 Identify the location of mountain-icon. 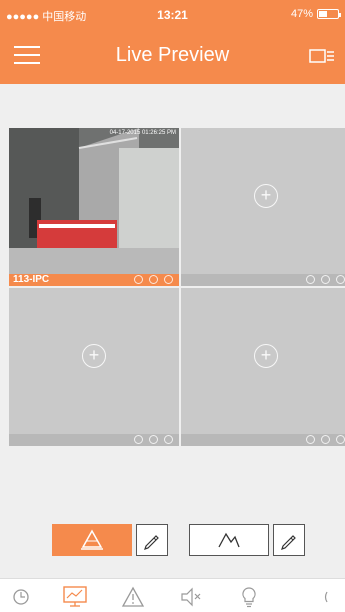
(229, 540).